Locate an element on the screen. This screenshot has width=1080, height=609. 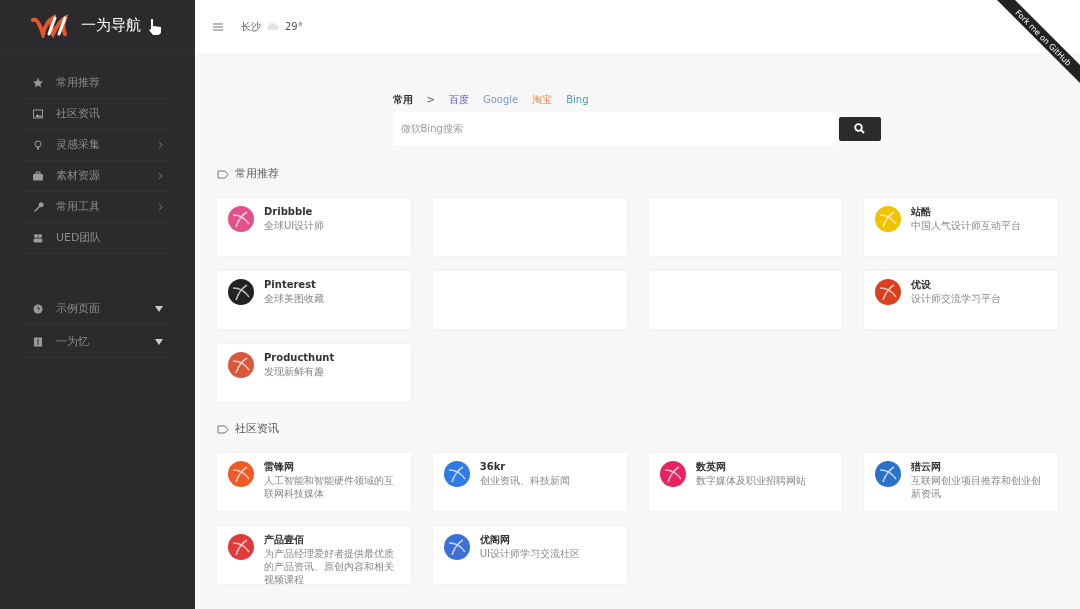
site-name: Producthunt is located at coordinates (299, 358).